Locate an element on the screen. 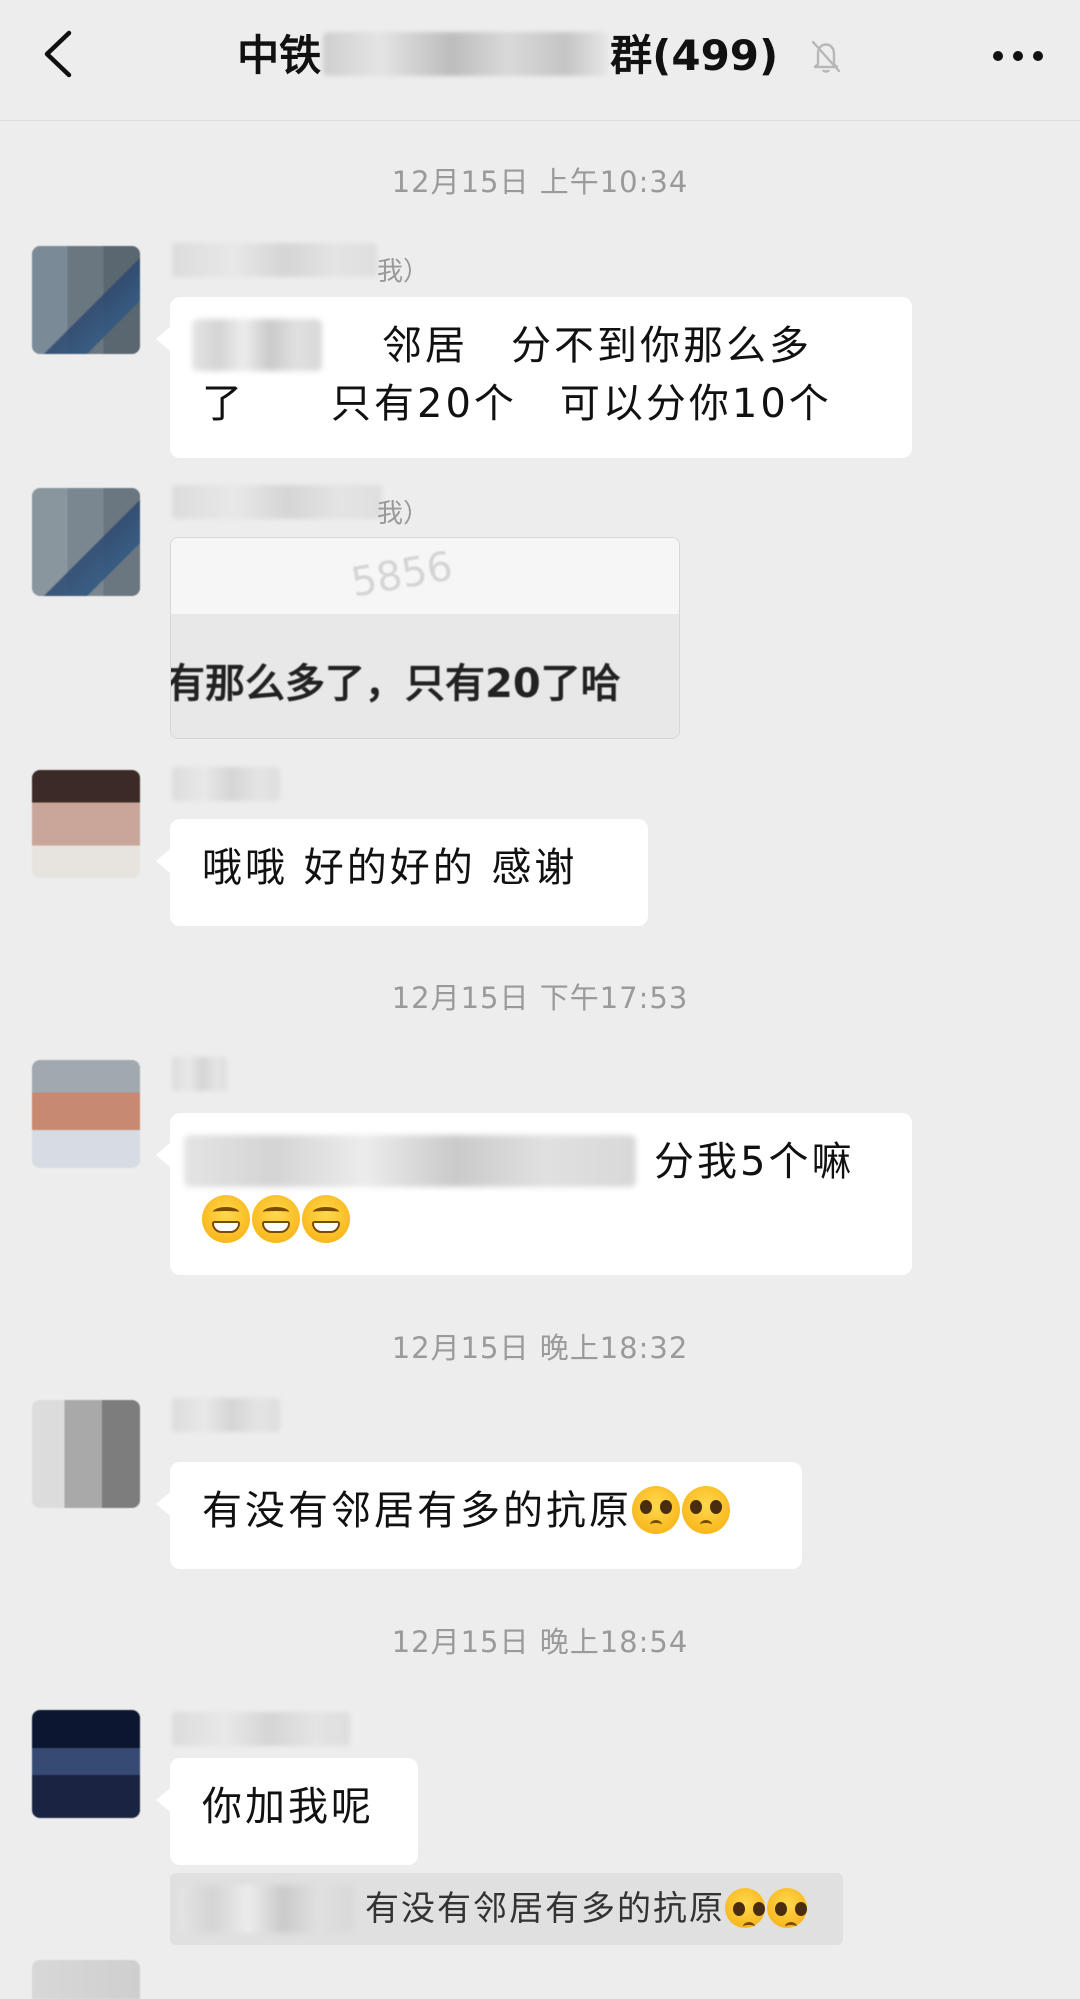 The width and height of the screenshot is (1080, 1999). title-redacted is located at coordinates (466, 54).